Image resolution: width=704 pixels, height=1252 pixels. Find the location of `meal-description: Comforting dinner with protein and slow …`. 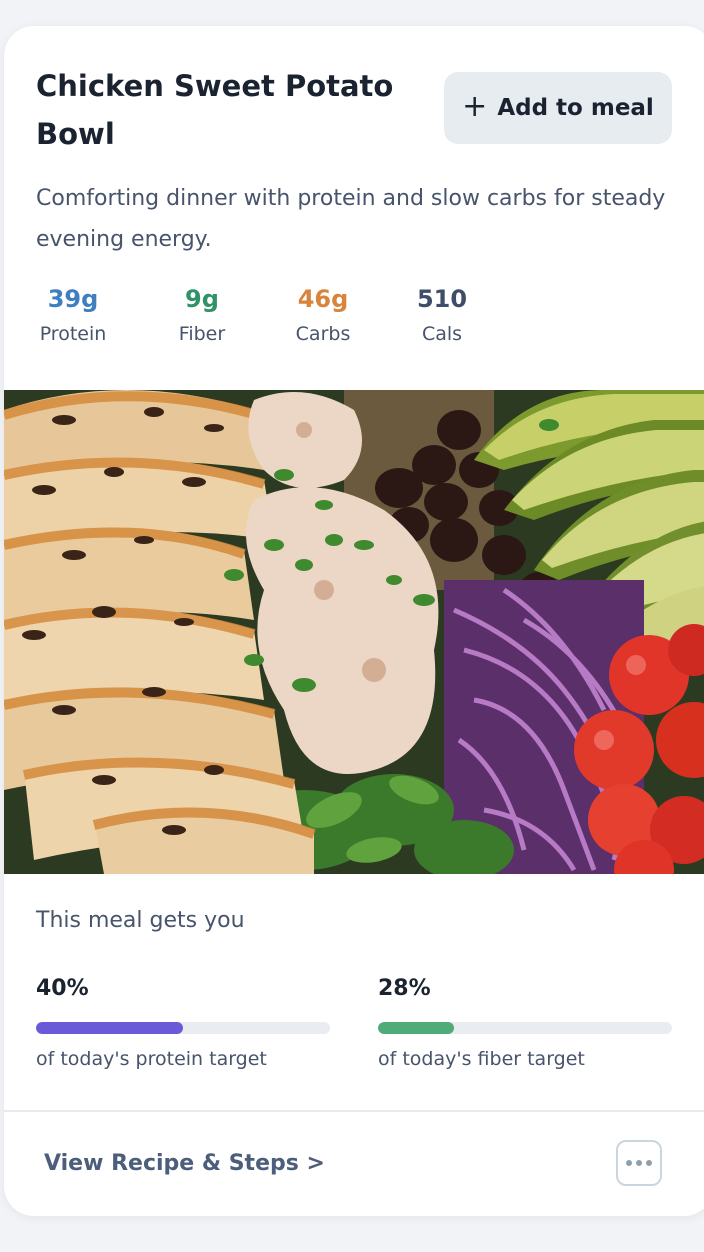

meal-description: Comforting dinner with protein and slow … is located at coordinates (351, 219).